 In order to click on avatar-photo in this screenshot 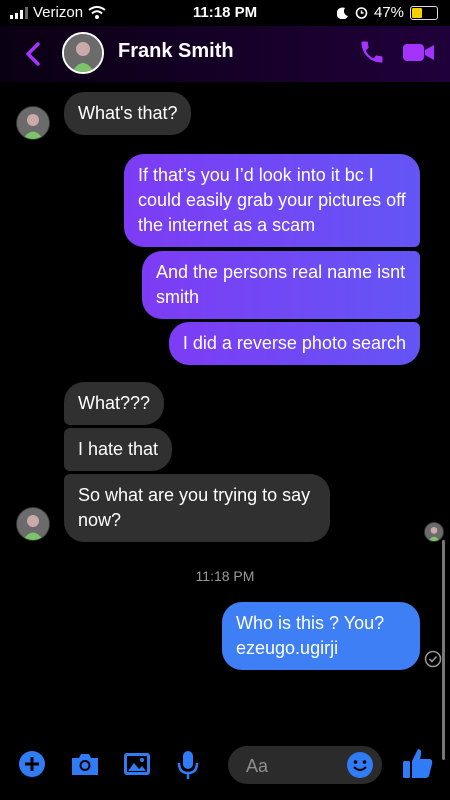, I will do `click(83, 53)`.